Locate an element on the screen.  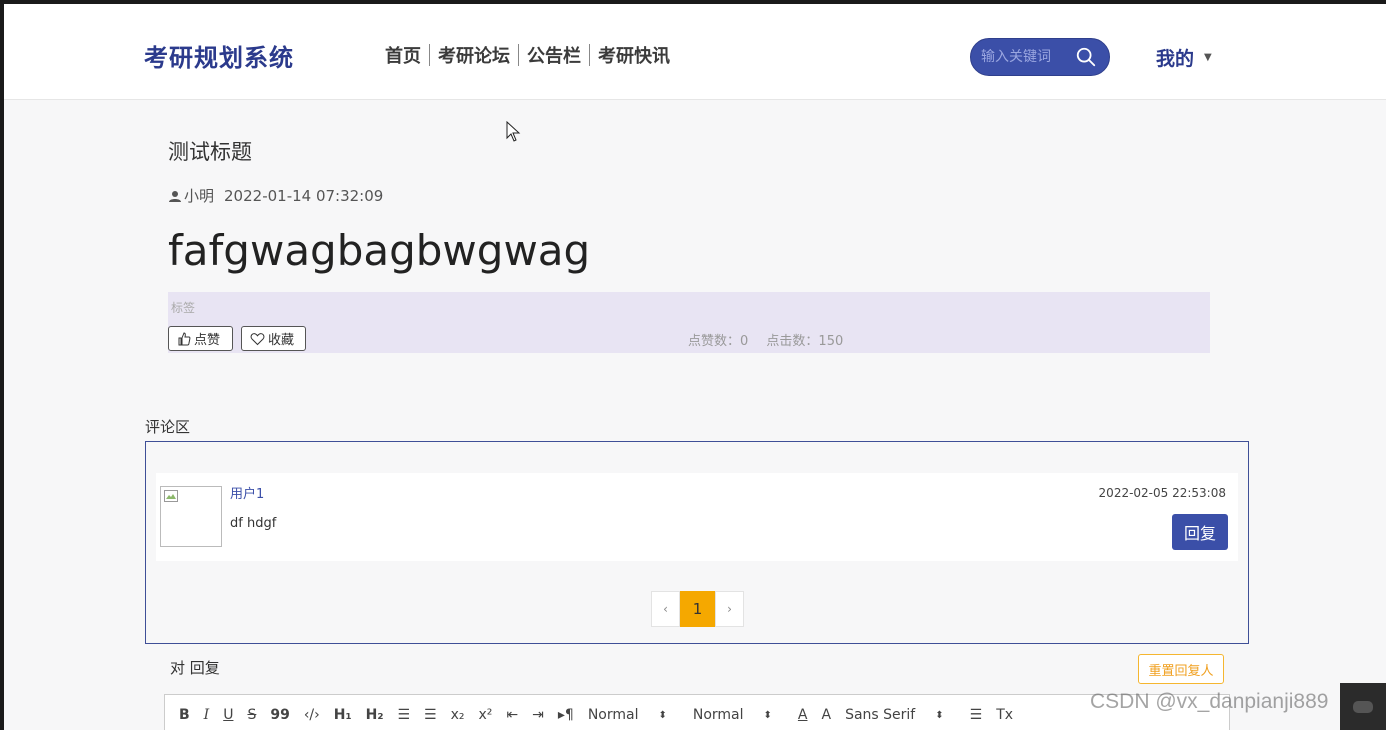
font-select-value: Sans Serif is located at coordinates (880, 715).